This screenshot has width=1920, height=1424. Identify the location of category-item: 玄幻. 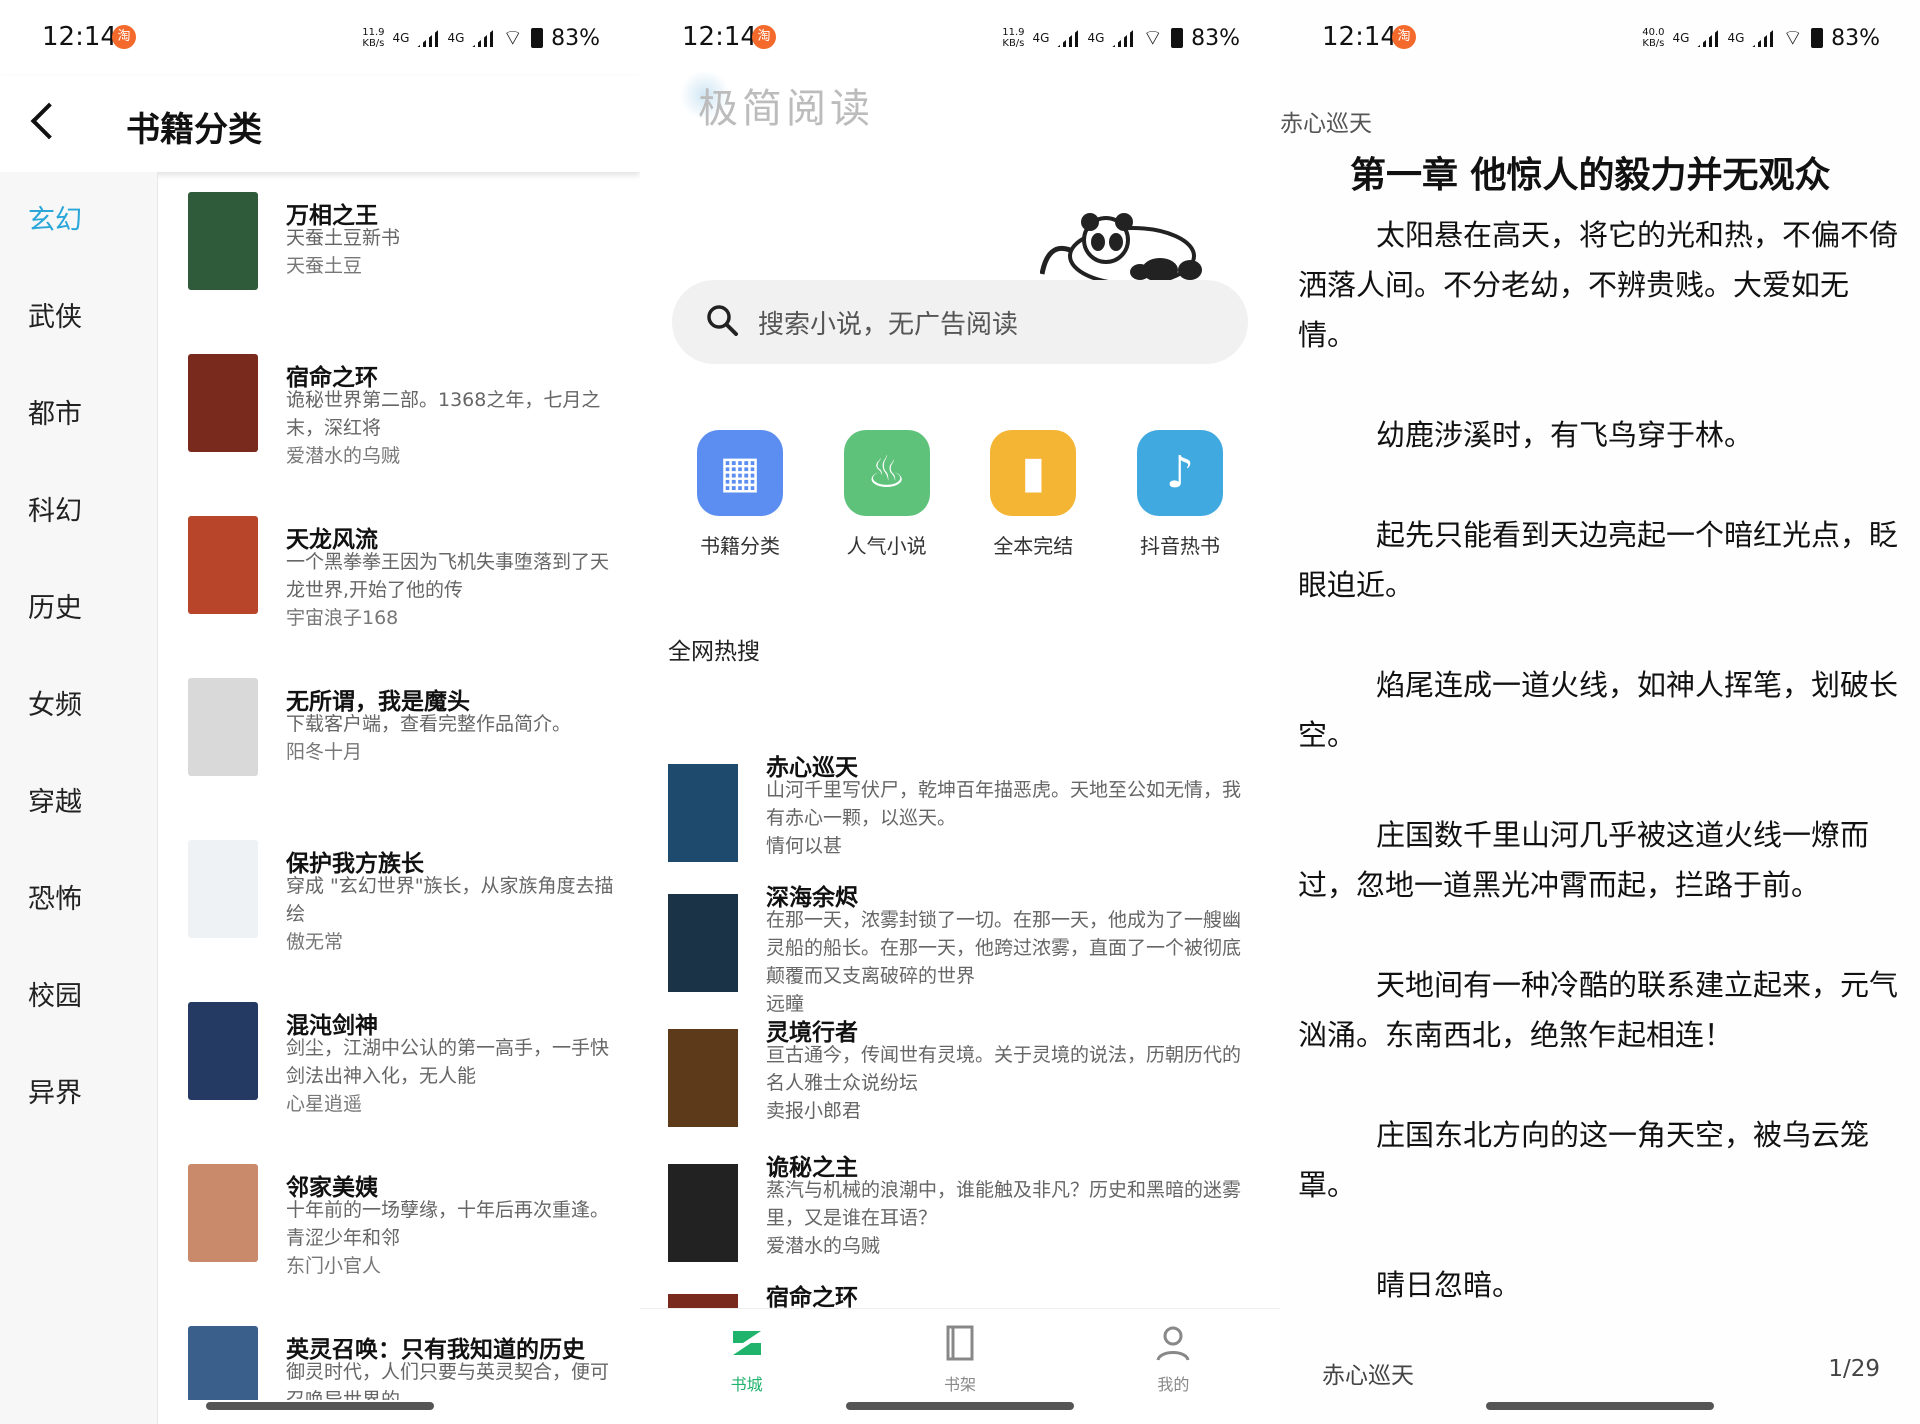
(78, 220).